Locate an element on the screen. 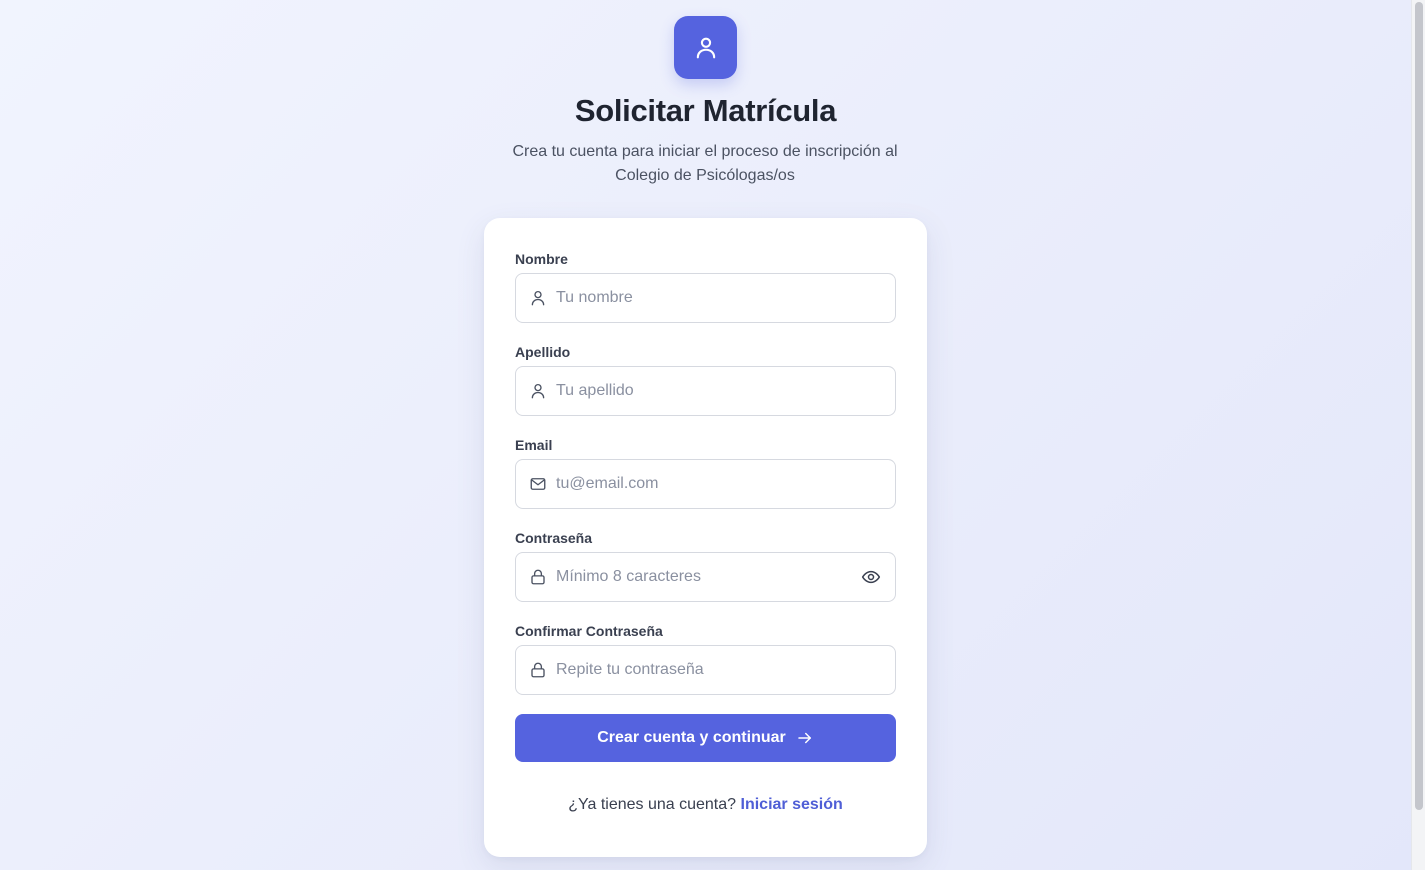 This screenshot has height=870, width=1425. vertical-scrollbar is located at coordinates (1418, 435).